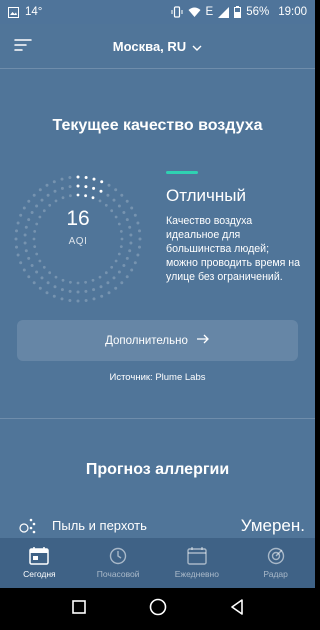 This screenshot has height=630, width=320. What do you see at coordinates (238, 12) in the screenshot?
I see `battery-icon` at bounding box center [238, 12].